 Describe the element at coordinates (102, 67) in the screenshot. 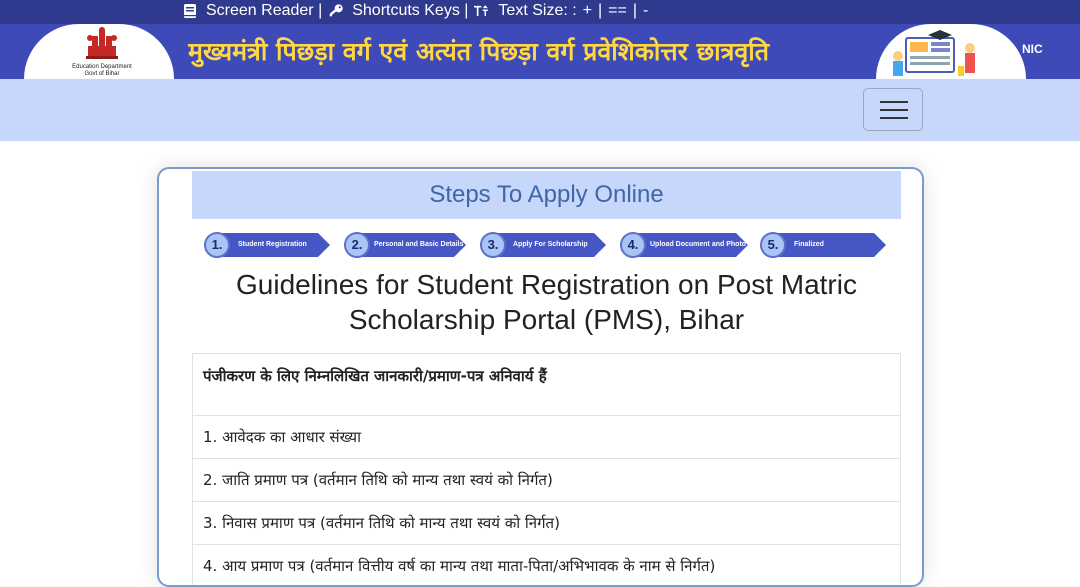

I see `logo-caption-line-1: Education Department` at that location.